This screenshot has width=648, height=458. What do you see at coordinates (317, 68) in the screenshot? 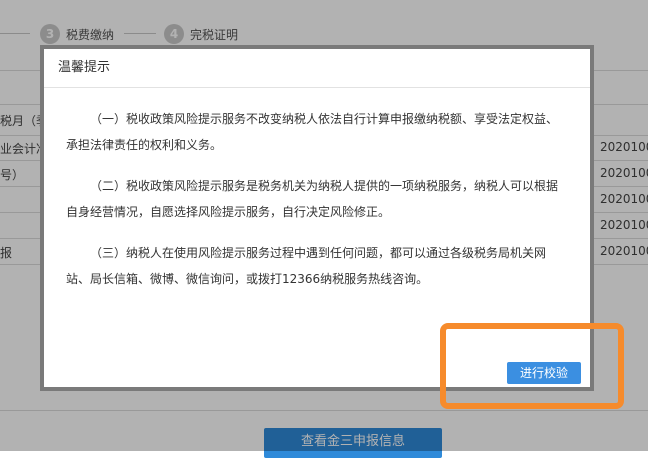
I see `dialog-title: 温馨提示` at bounding box center [317, 68].